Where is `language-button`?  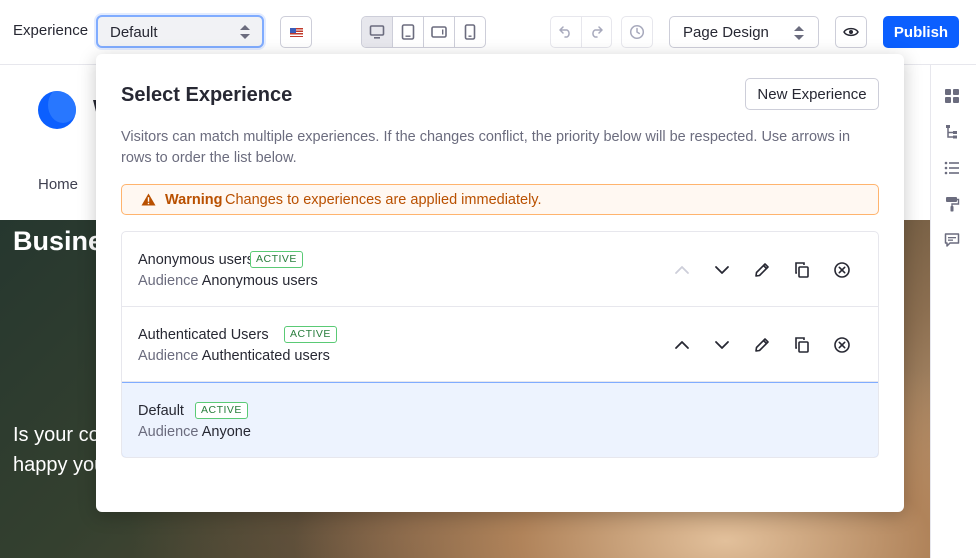
language-button is located at coordinates (296, 32).